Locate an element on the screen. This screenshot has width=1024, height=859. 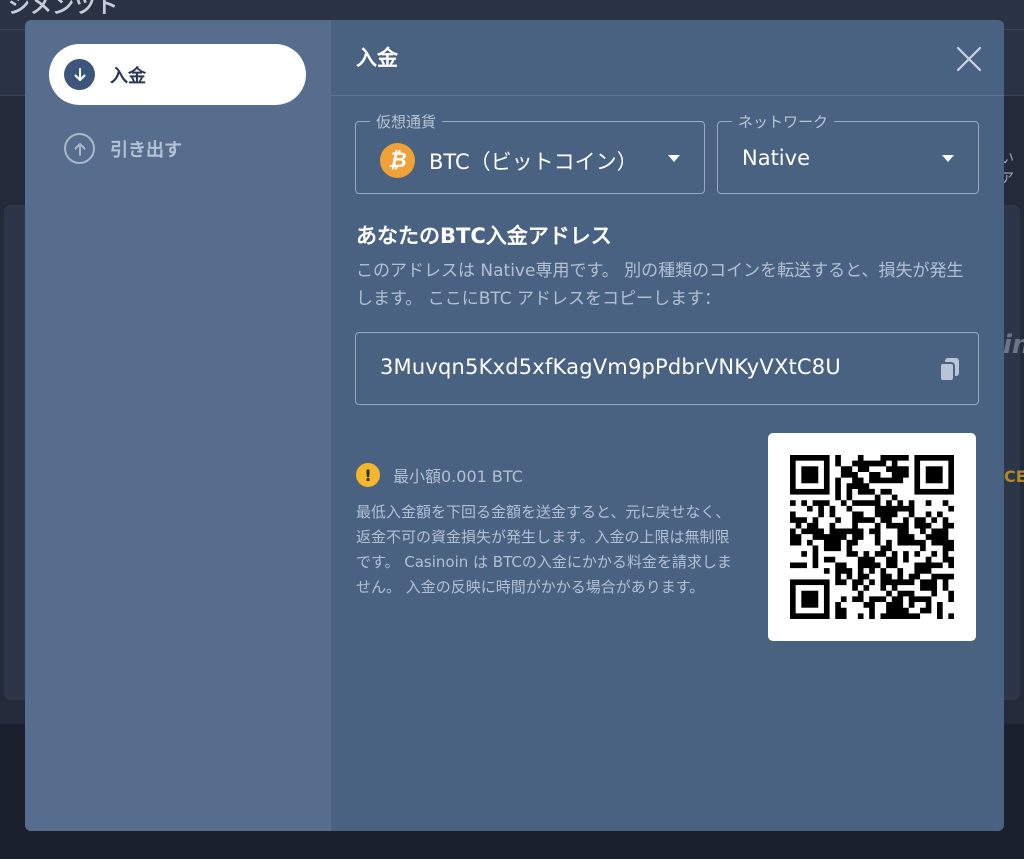
qr-code-icon is located at coordinates (872, 537).